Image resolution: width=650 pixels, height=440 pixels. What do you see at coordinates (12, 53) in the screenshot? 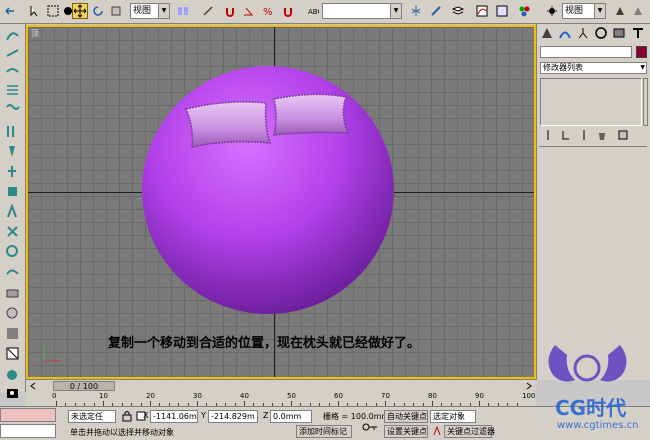
I see `create-shape-icon` at bounding box center [12, 53].